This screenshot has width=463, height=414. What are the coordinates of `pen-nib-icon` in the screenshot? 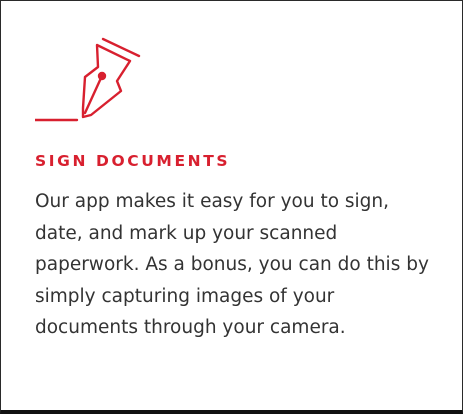 It's located at (90, 80).